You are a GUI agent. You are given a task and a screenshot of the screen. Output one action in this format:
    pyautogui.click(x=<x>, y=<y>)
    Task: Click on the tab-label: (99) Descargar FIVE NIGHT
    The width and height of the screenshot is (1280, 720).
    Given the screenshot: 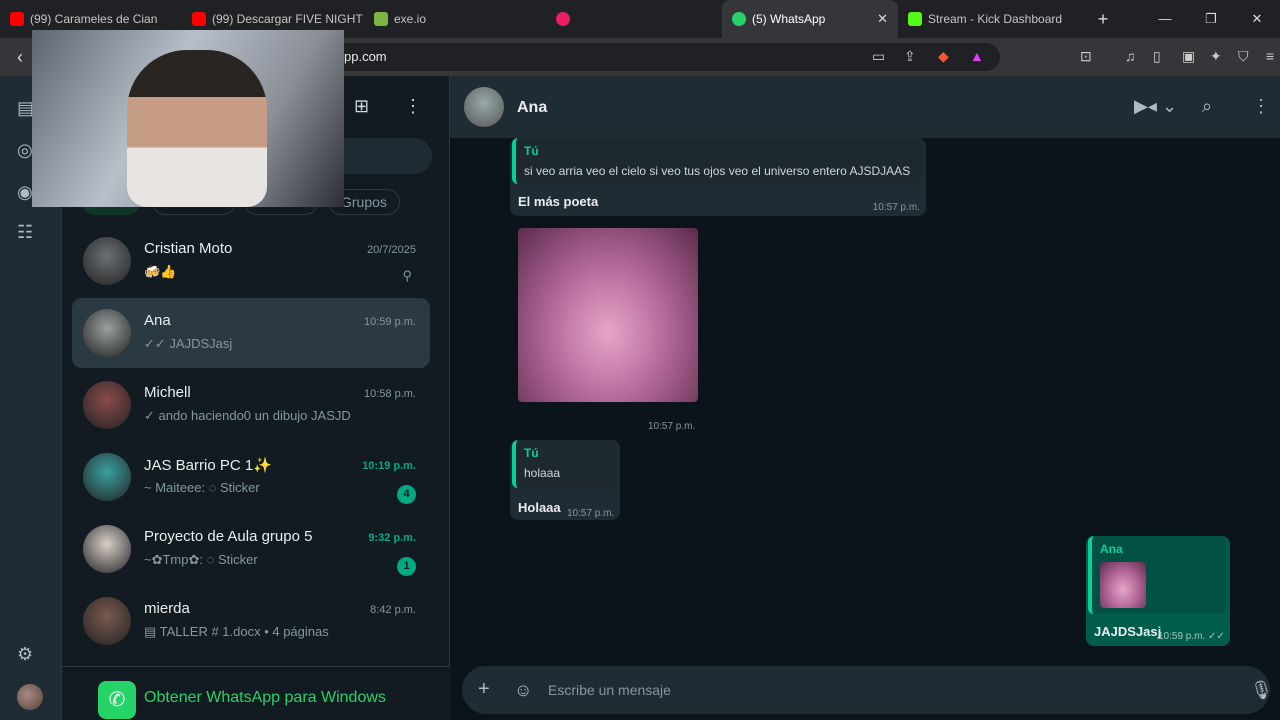 What is the action you would take?
    pyautogui.click(x=287, y=19)
    